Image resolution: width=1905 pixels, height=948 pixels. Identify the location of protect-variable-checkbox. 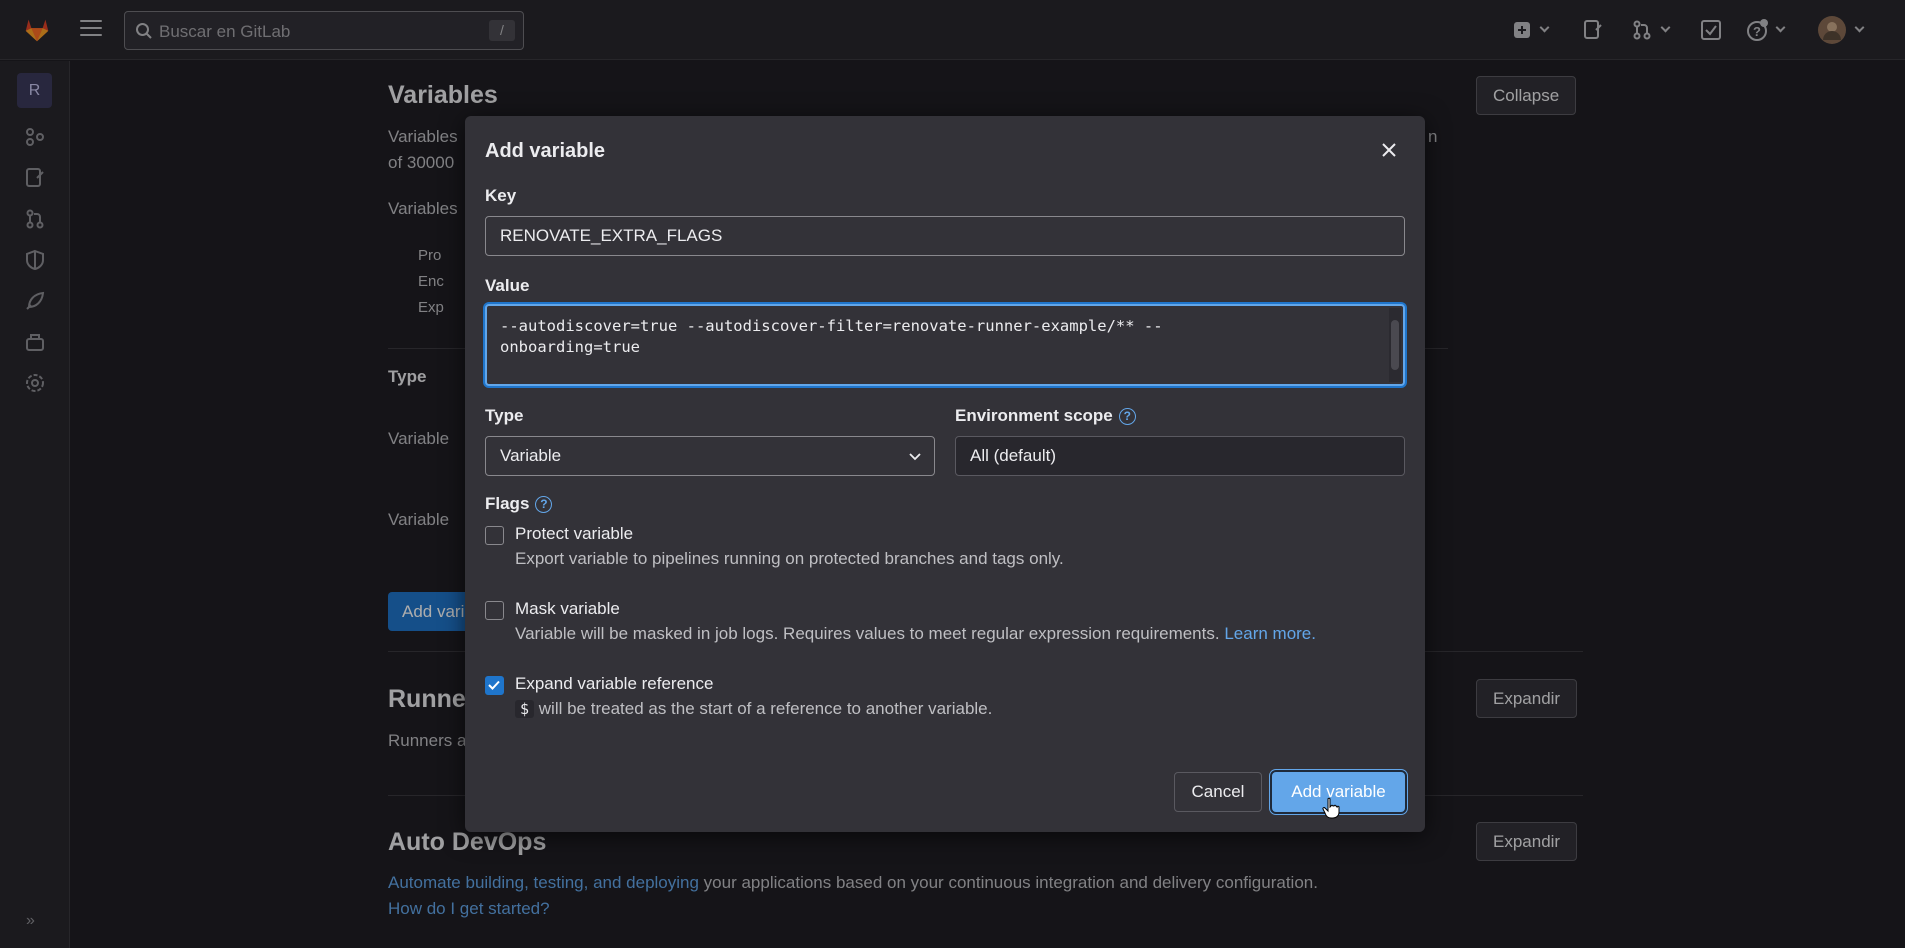
(494, 535).